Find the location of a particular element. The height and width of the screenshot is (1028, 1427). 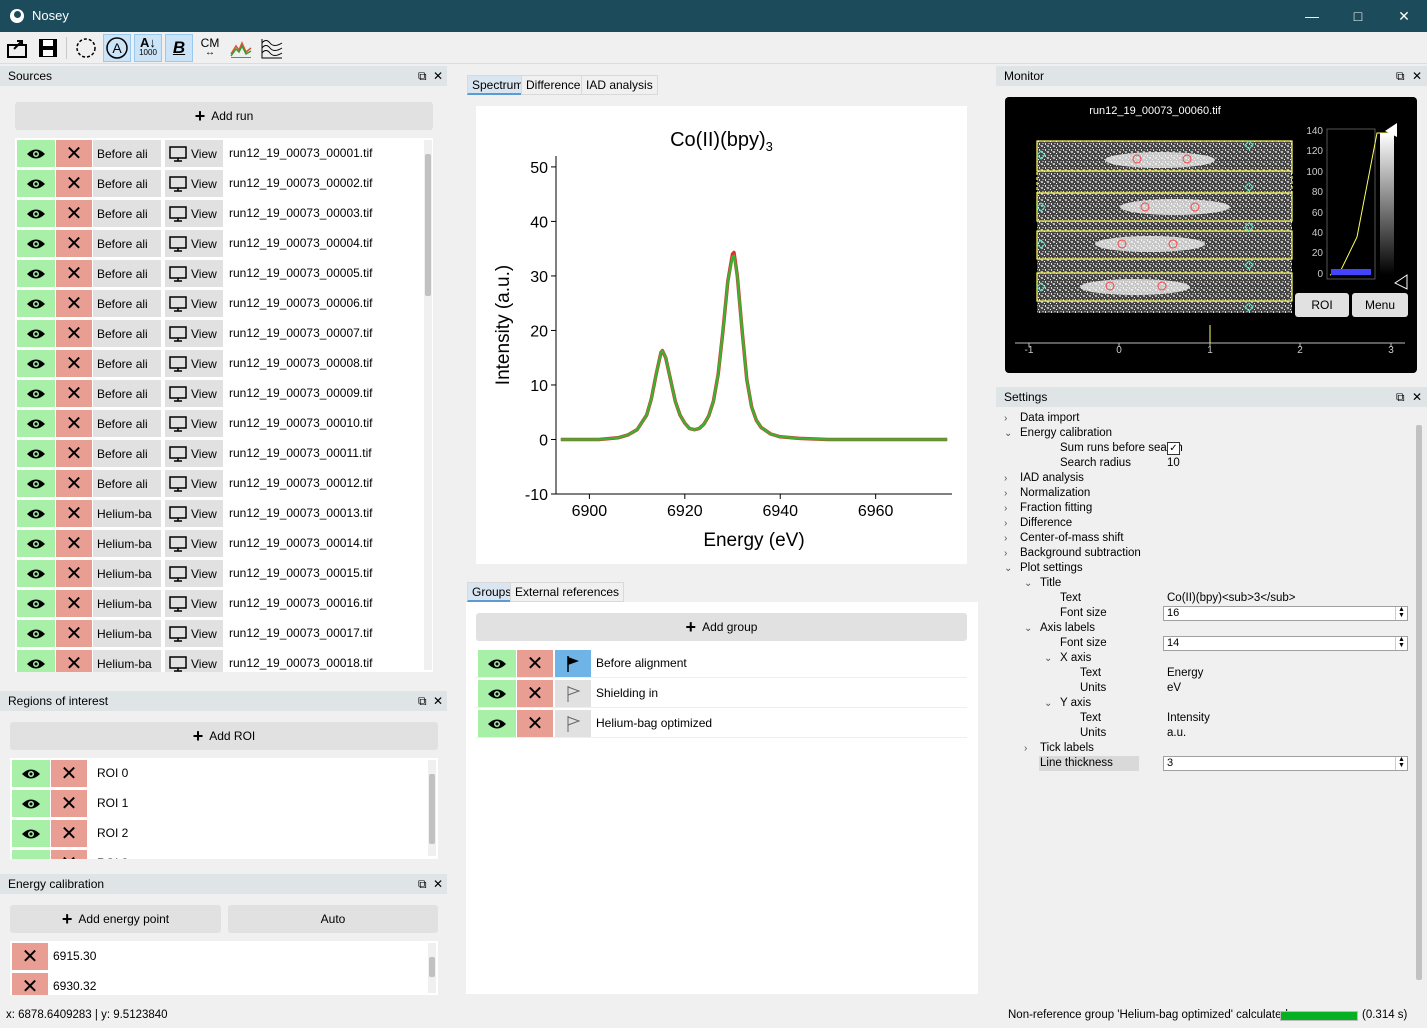

settings-item: Units a.u. is located at coordinates (1203, 733).